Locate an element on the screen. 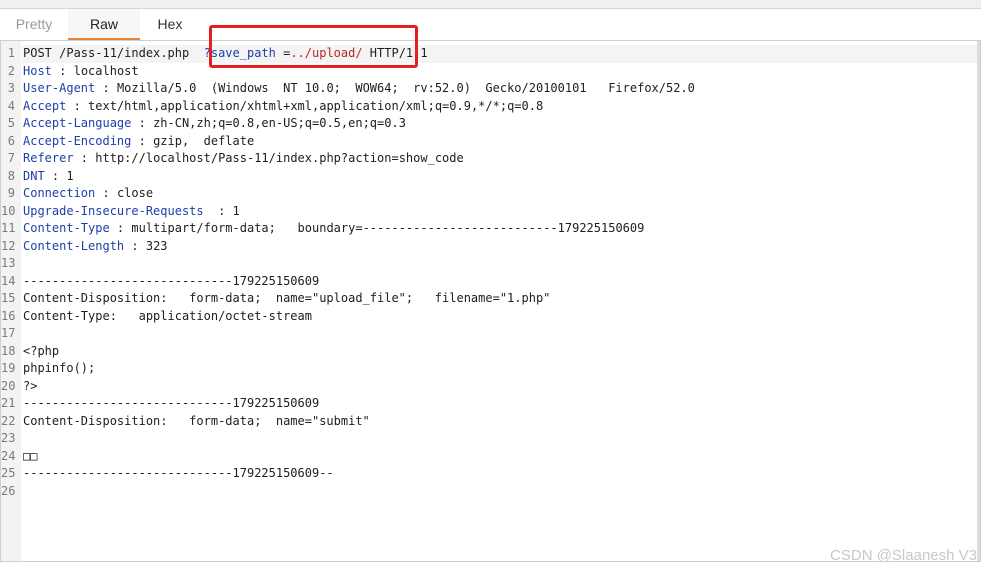 The image size is (981, 568). body-line: phpinfo(); is located at coordinates (59, 368).